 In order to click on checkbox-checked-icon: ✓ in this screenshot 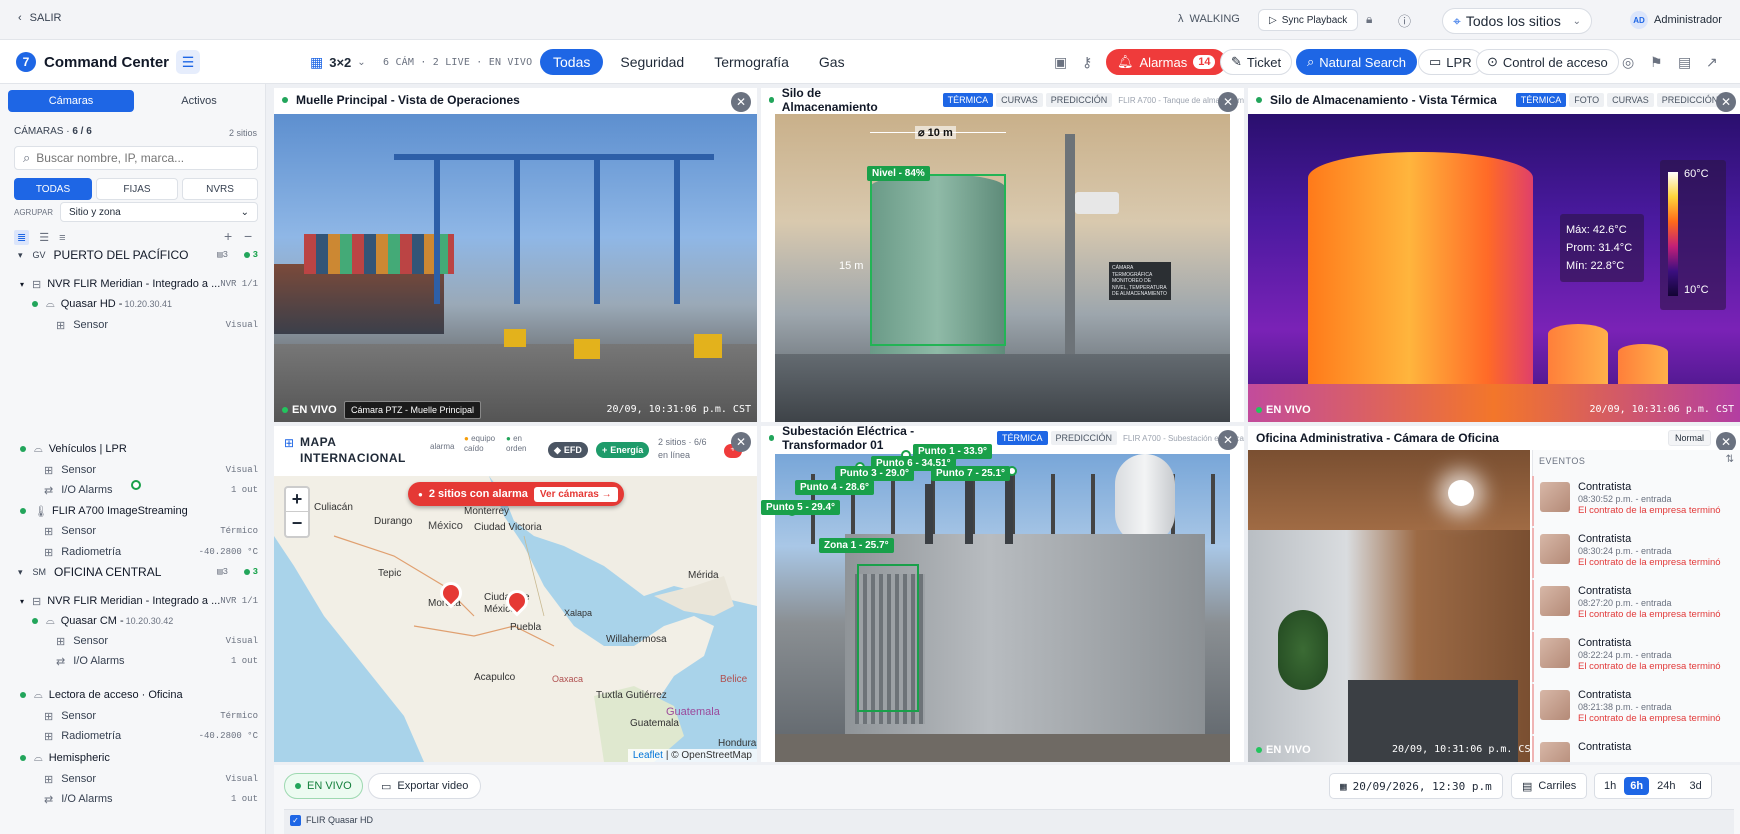, I will do `click(295, 820)`.